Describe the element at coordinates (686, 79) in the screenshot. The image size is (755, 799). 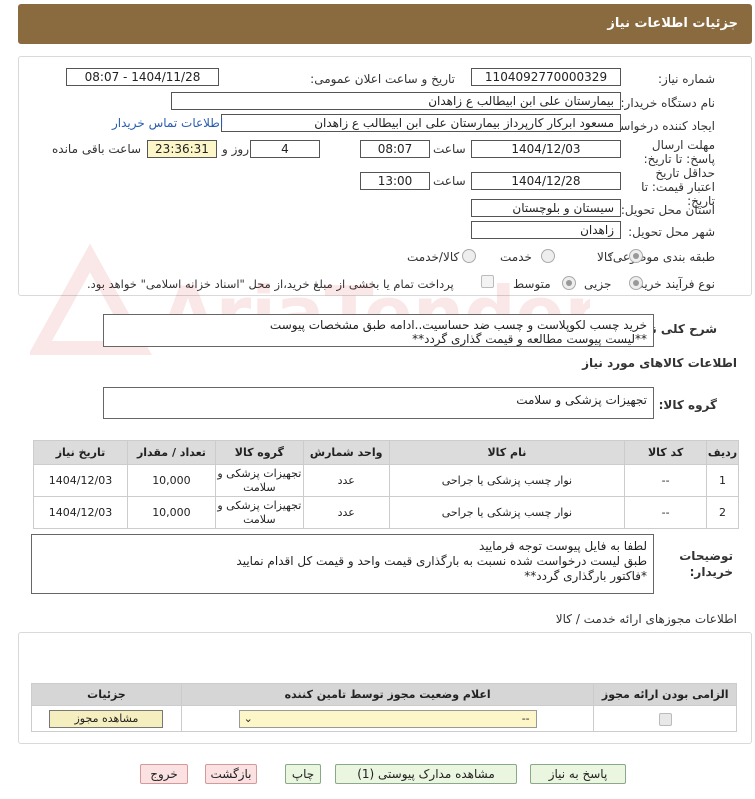
I see `need-number-label: شماره نیاز:` at that location.